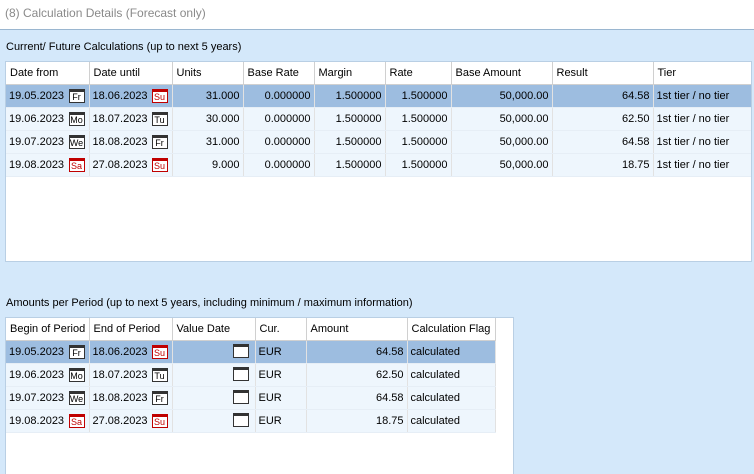 Image resolution: width=754 pixels, height=474 pixels. Describe the element at coordinates (120, 96) in the screenshot. I see `date-until: 18.06.2023` at that location.